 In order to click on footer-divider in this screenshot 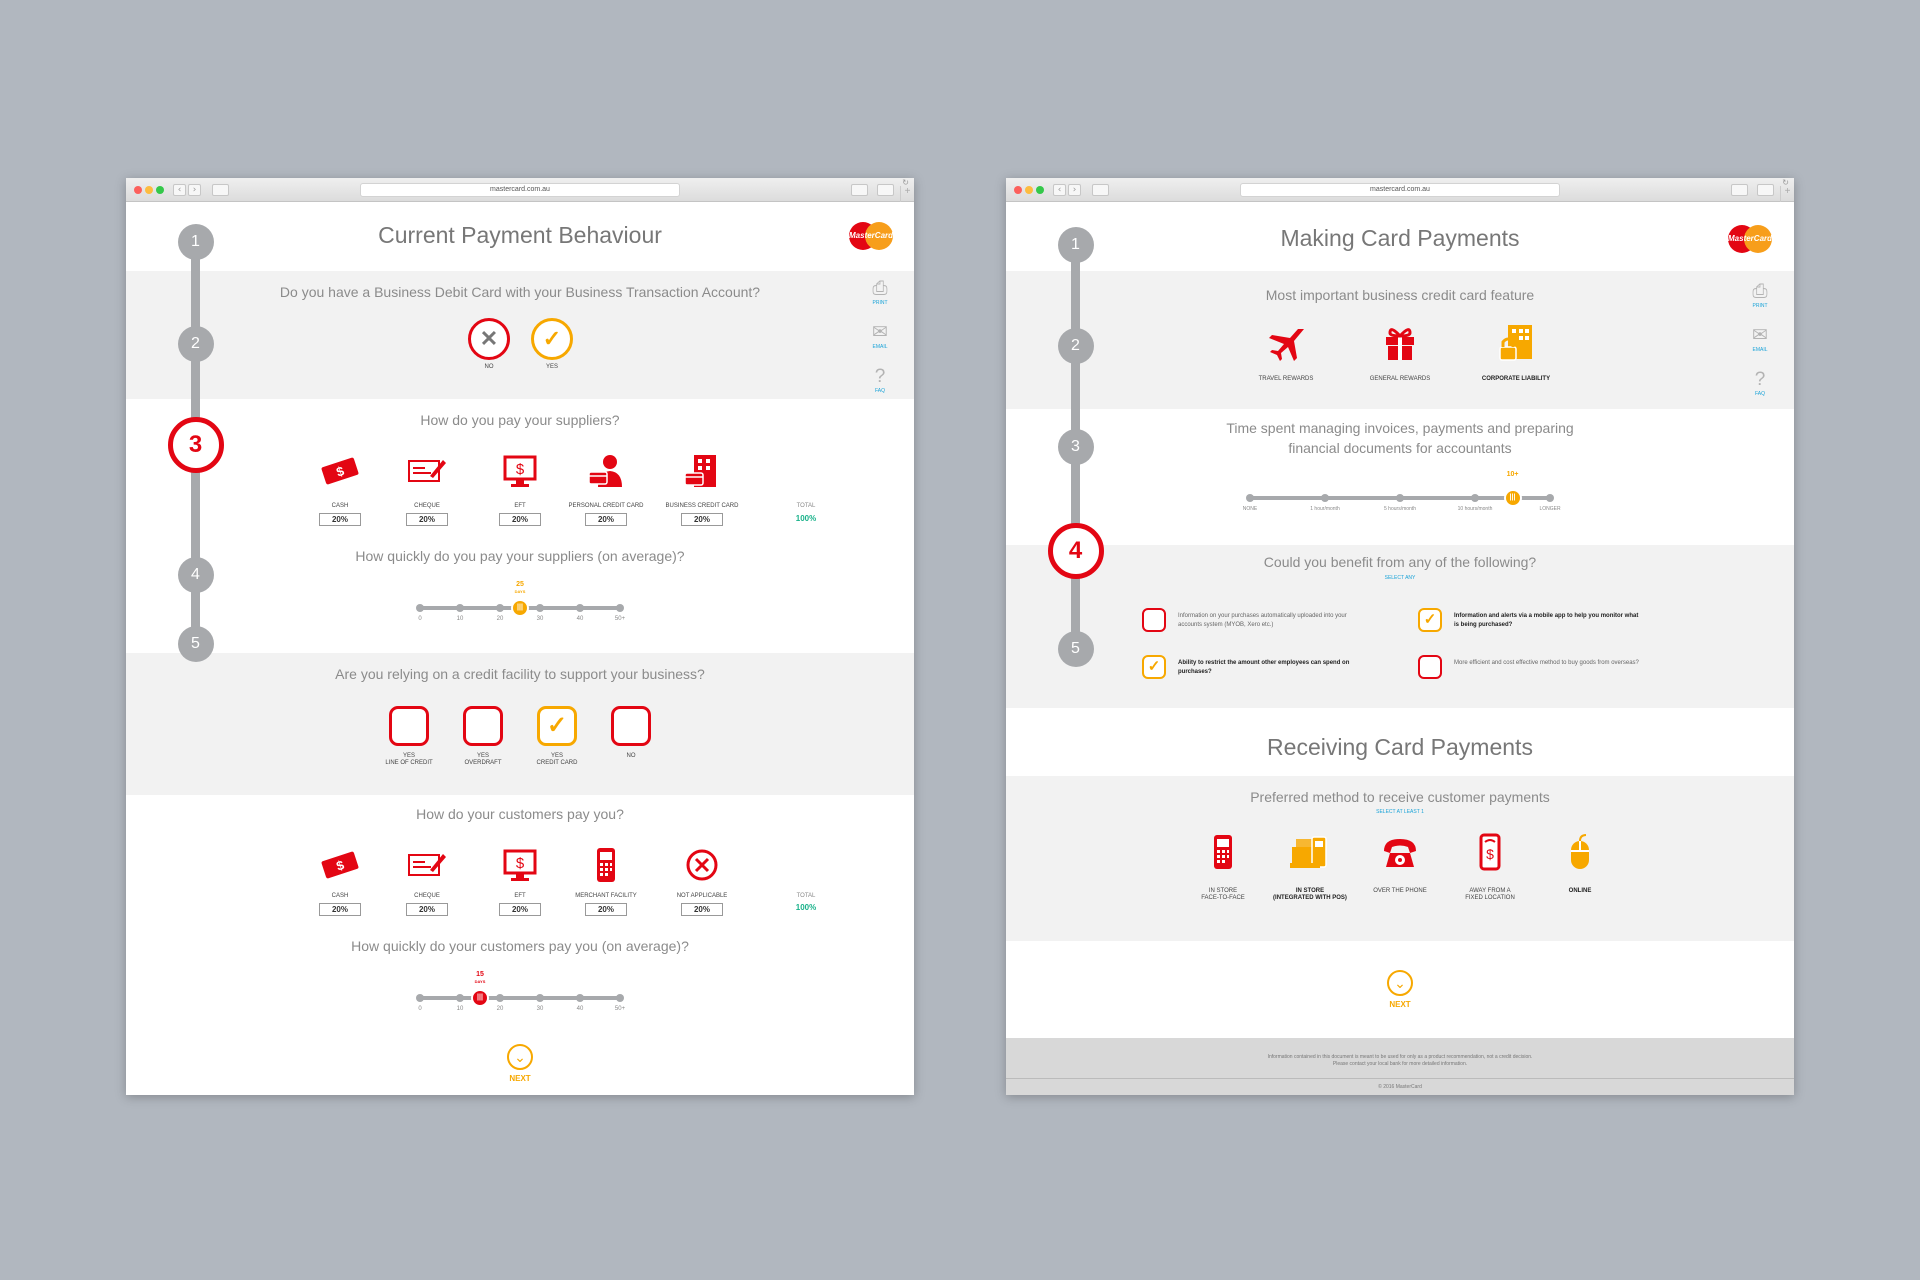, I will do `click(1400, 1078)`.